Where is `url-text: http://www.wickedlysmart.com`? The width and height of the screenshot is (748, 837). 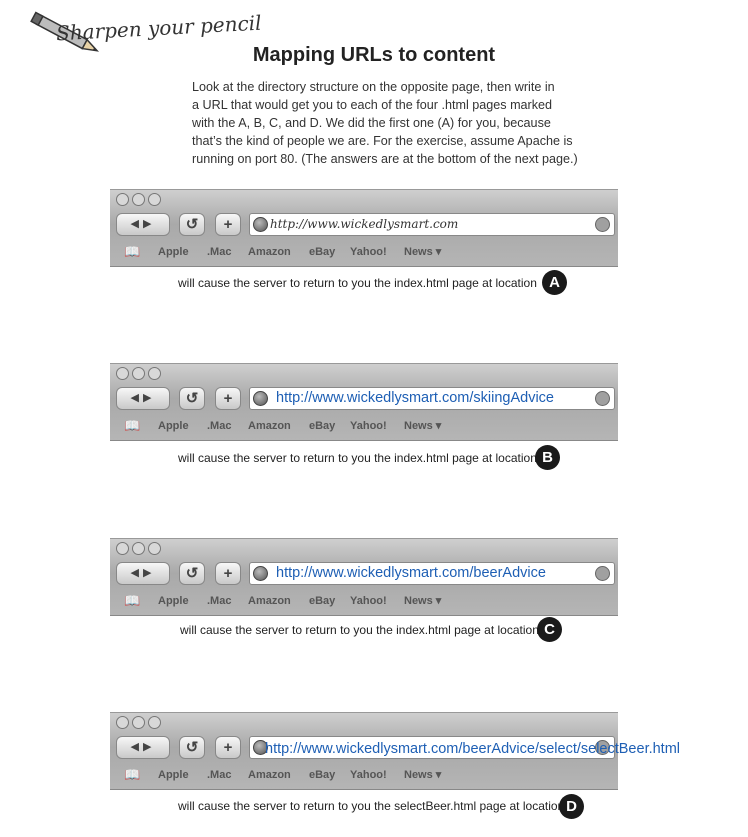 url-text: http://www.wickedlysmart.com is located at coordinates (364, 224).